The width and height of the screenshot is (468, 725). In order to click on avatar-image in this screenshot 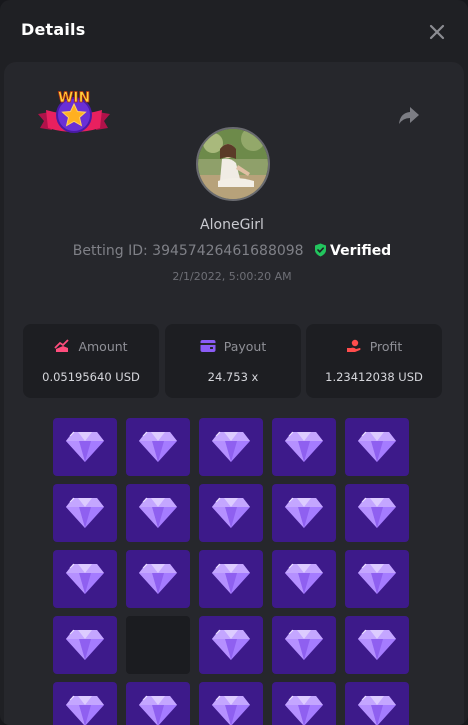, I will do `click(233, 164)`.